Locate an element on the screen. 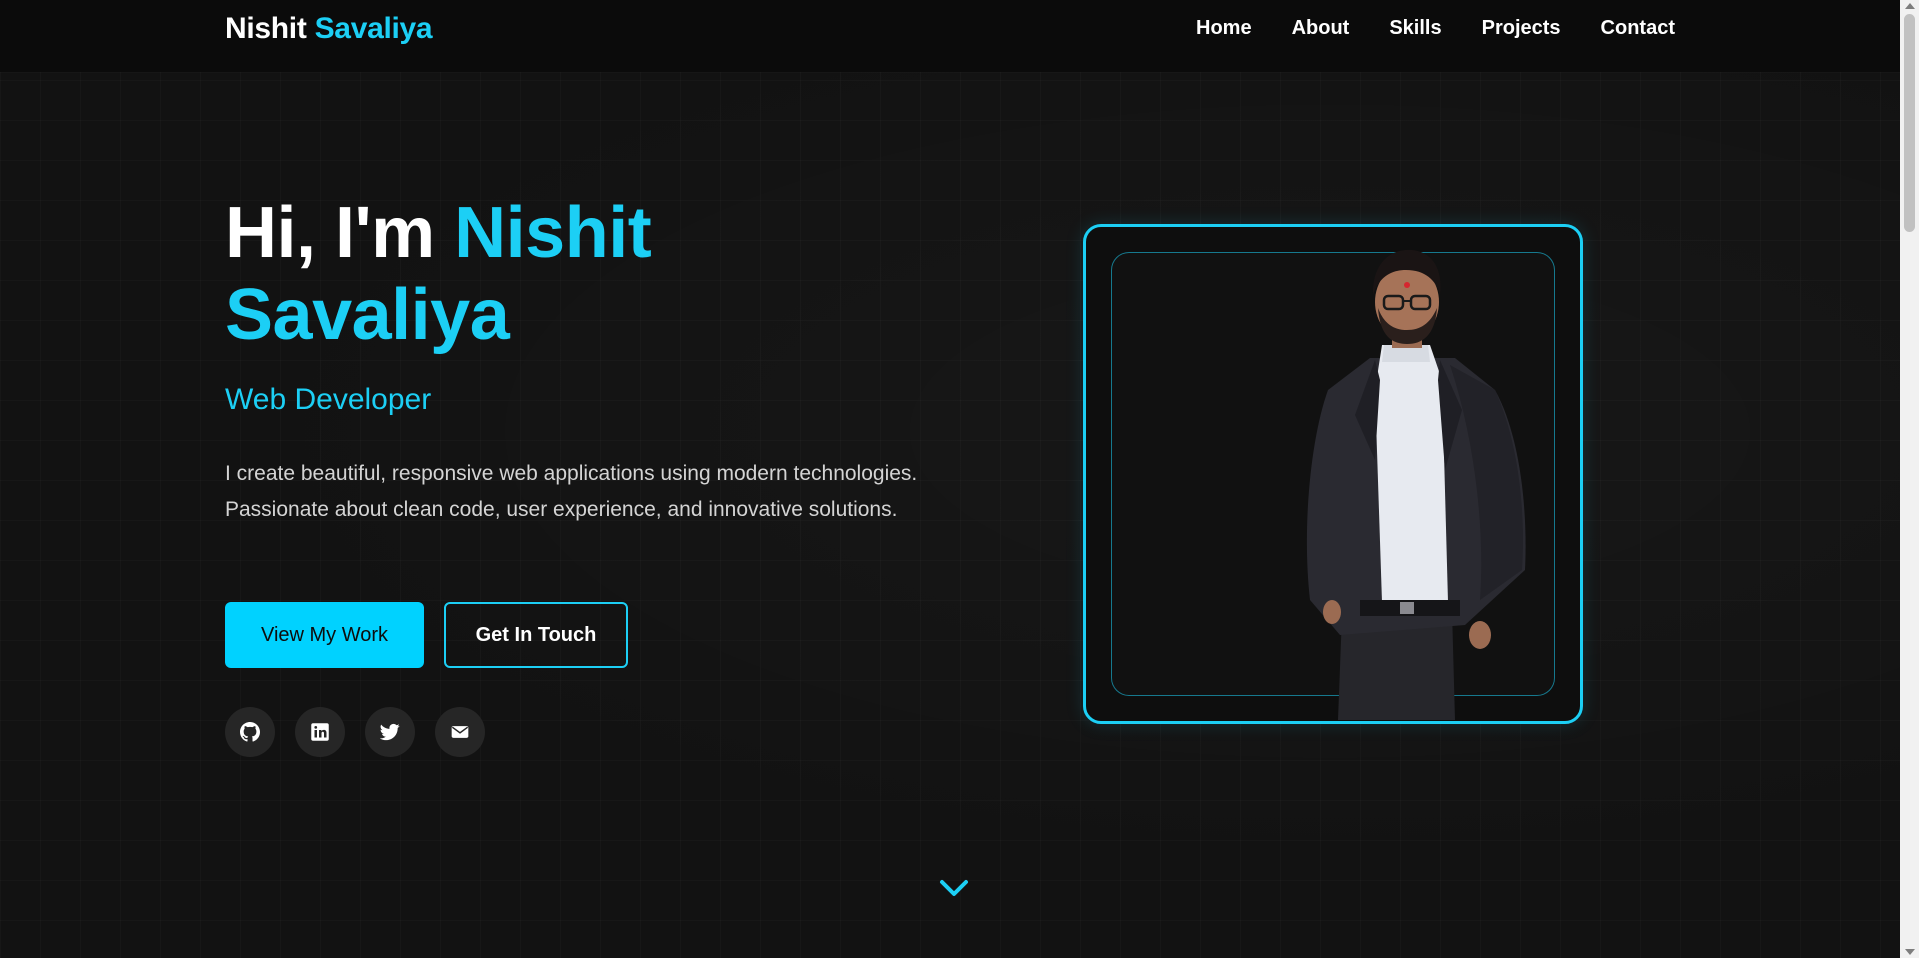 The height and width of the screenshot is (958, 1919). nav-link-skills: Skills is located at coordinates (1415, 28).